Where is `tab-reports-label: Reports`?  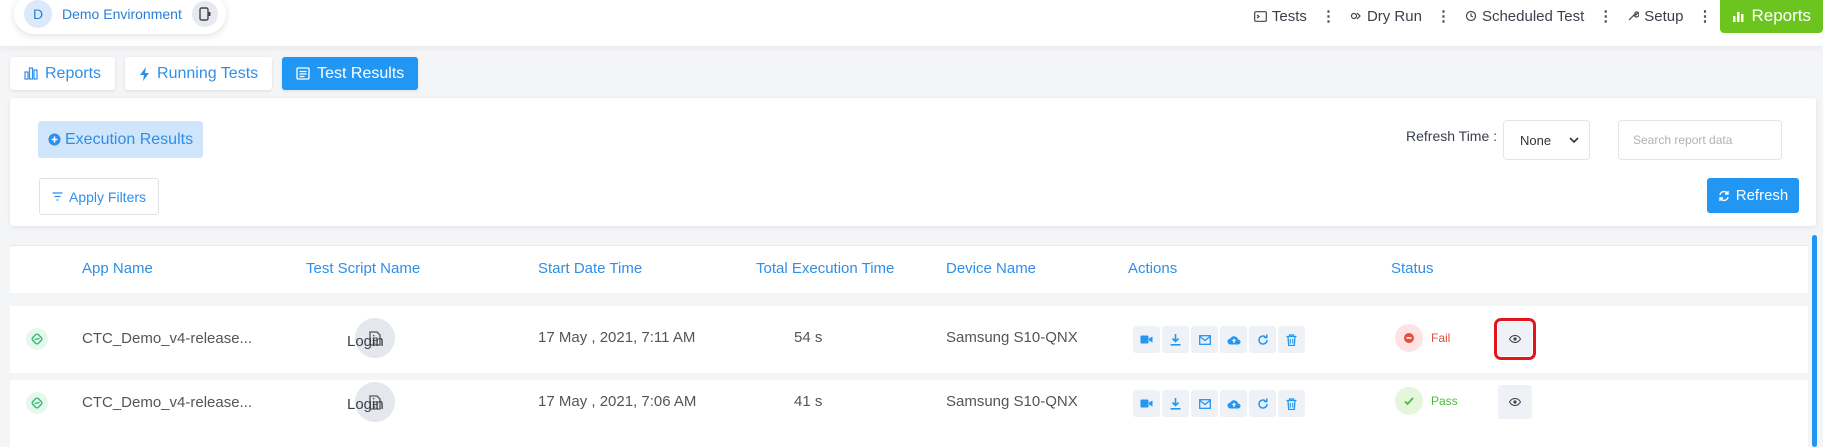 tab-reports-label: Reports is located at coordinates (73, 73).